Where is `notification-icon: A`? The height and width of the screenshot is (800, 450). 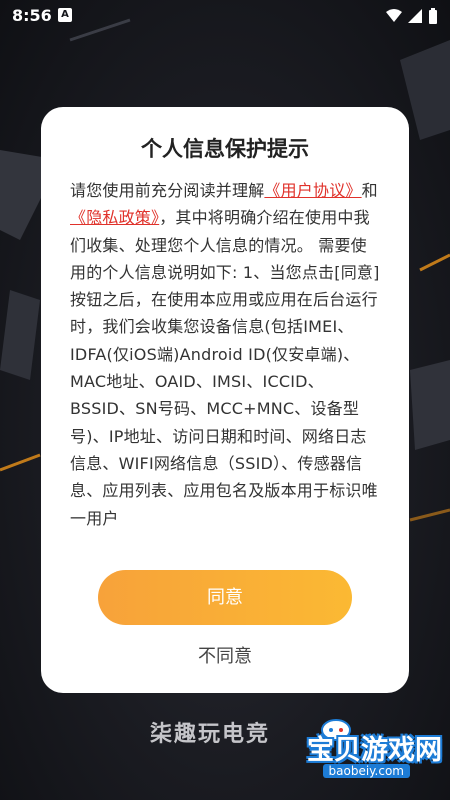
notification-icon: A is located at coordinates (65, 15).